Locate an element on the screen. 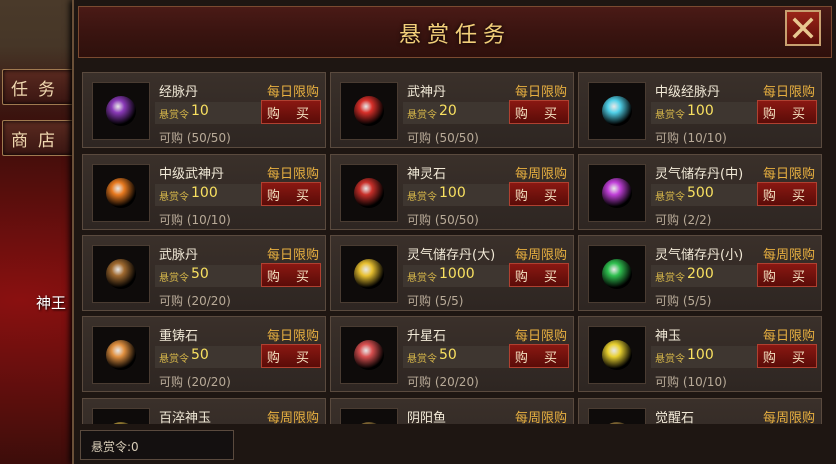  shop-item-card: 百淬神玉 每周限购 is located at coordinates (204, 411).